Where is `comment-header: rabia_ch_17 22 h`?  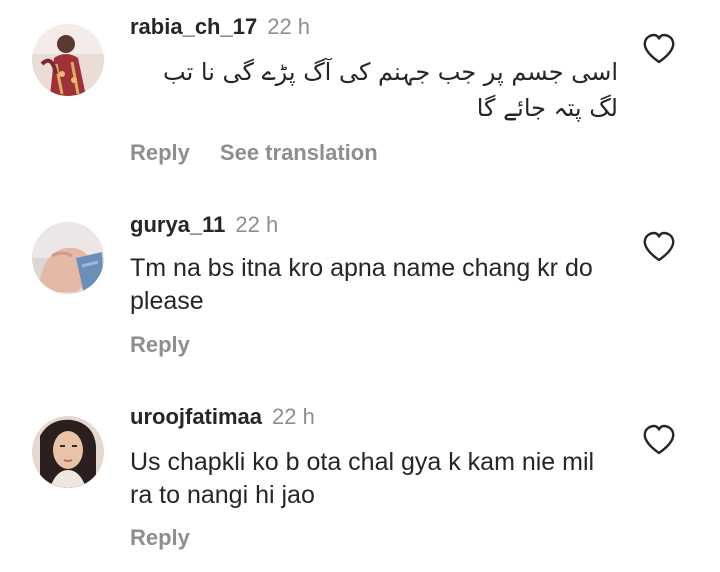 comment-header: rabia_ch_17 22 h is located at coordinates (220, 27).